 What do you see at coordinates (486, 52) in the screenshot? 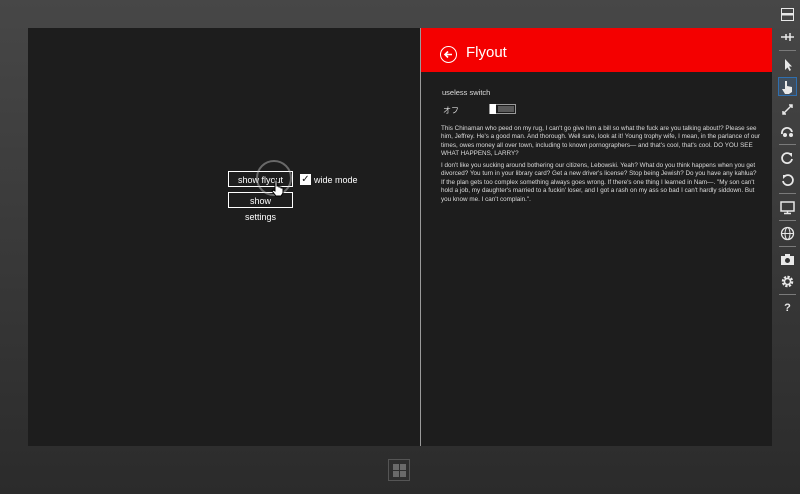
I see `flyout-title: Flyout` at bounding box center [486, 52].